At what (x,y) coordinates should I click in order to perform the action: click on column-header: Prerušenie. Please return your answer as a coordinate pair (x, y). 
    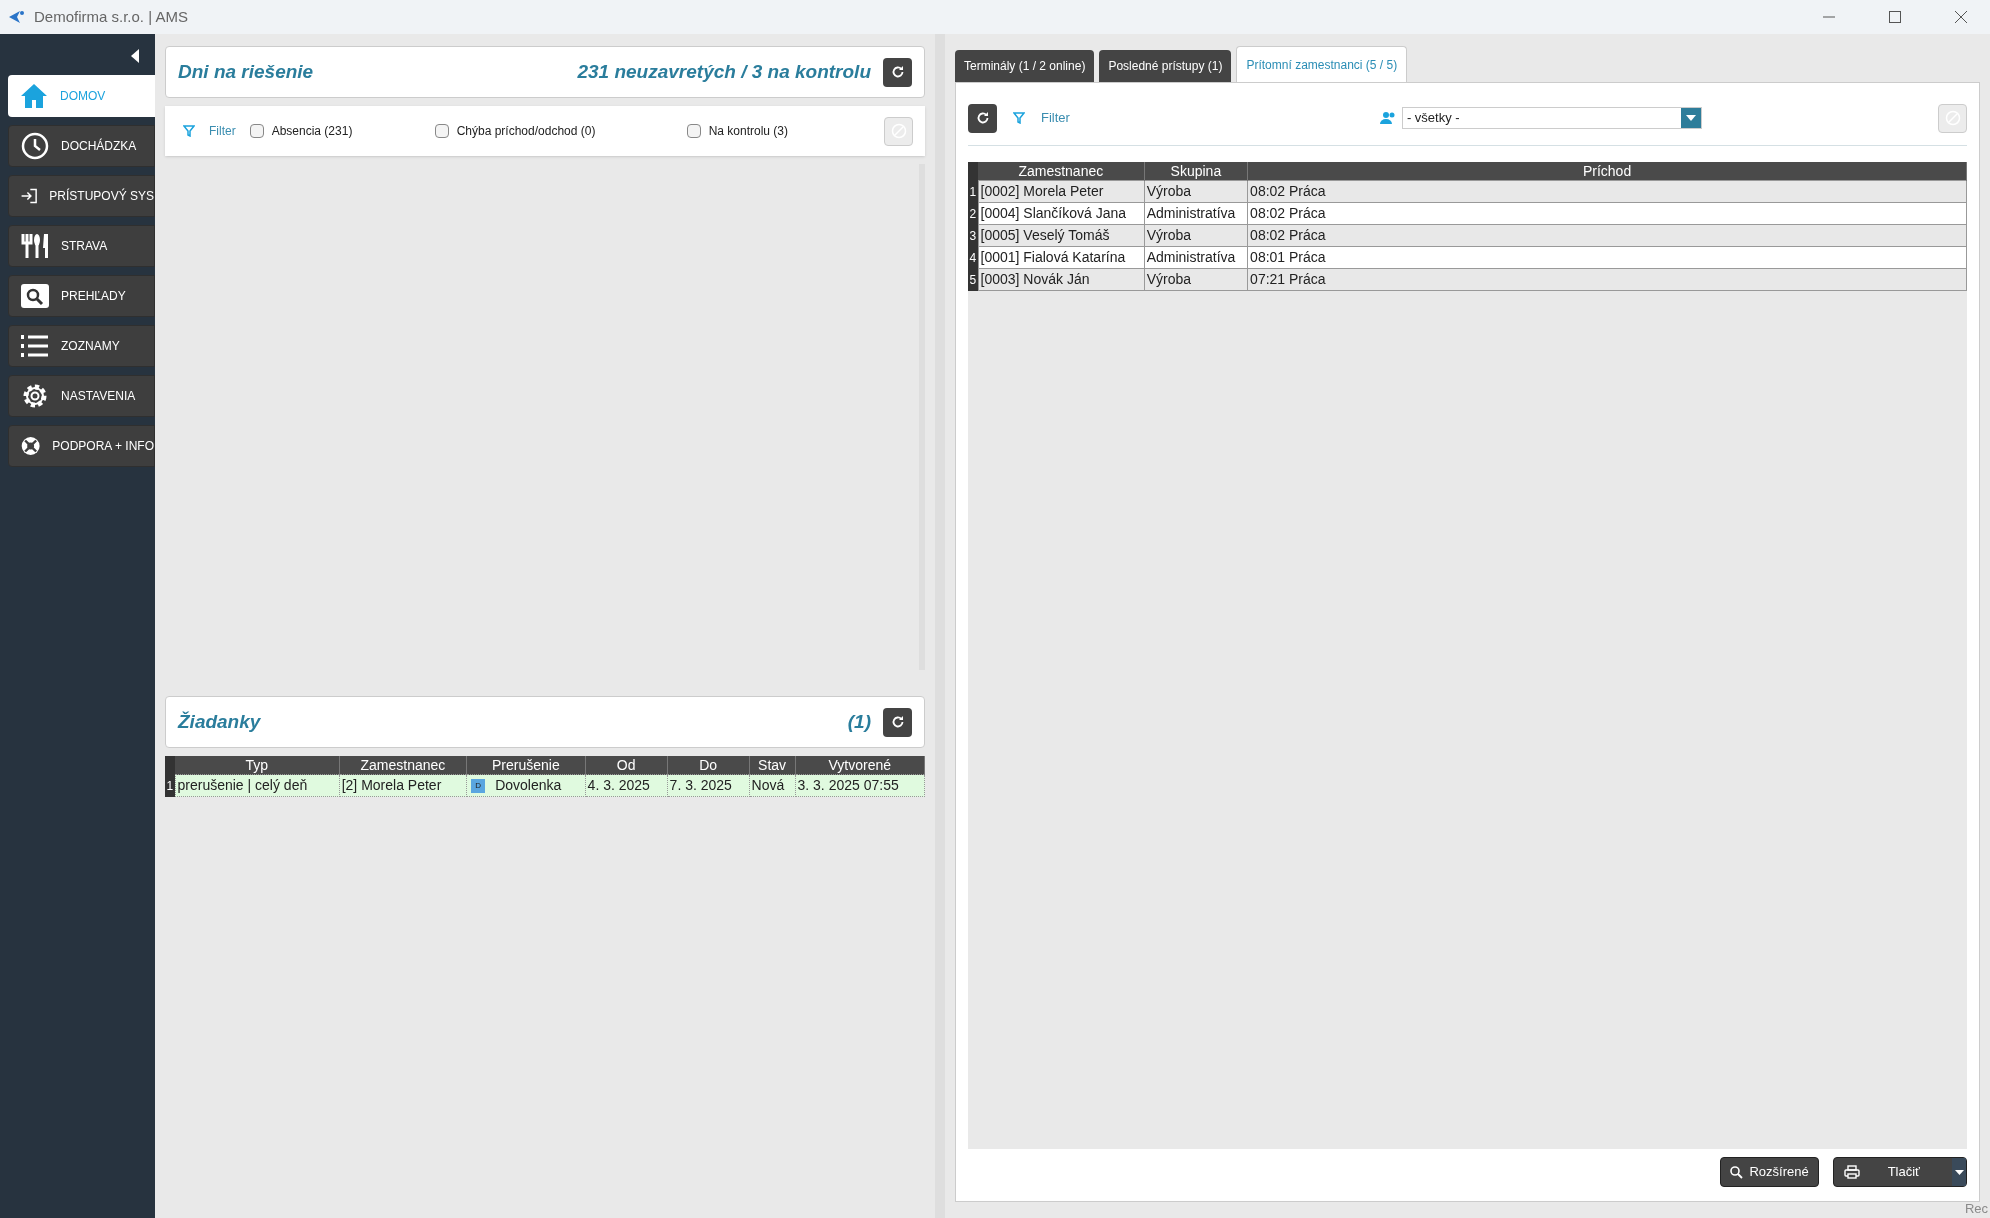
    Looking at the image, I should click on (526, 765).